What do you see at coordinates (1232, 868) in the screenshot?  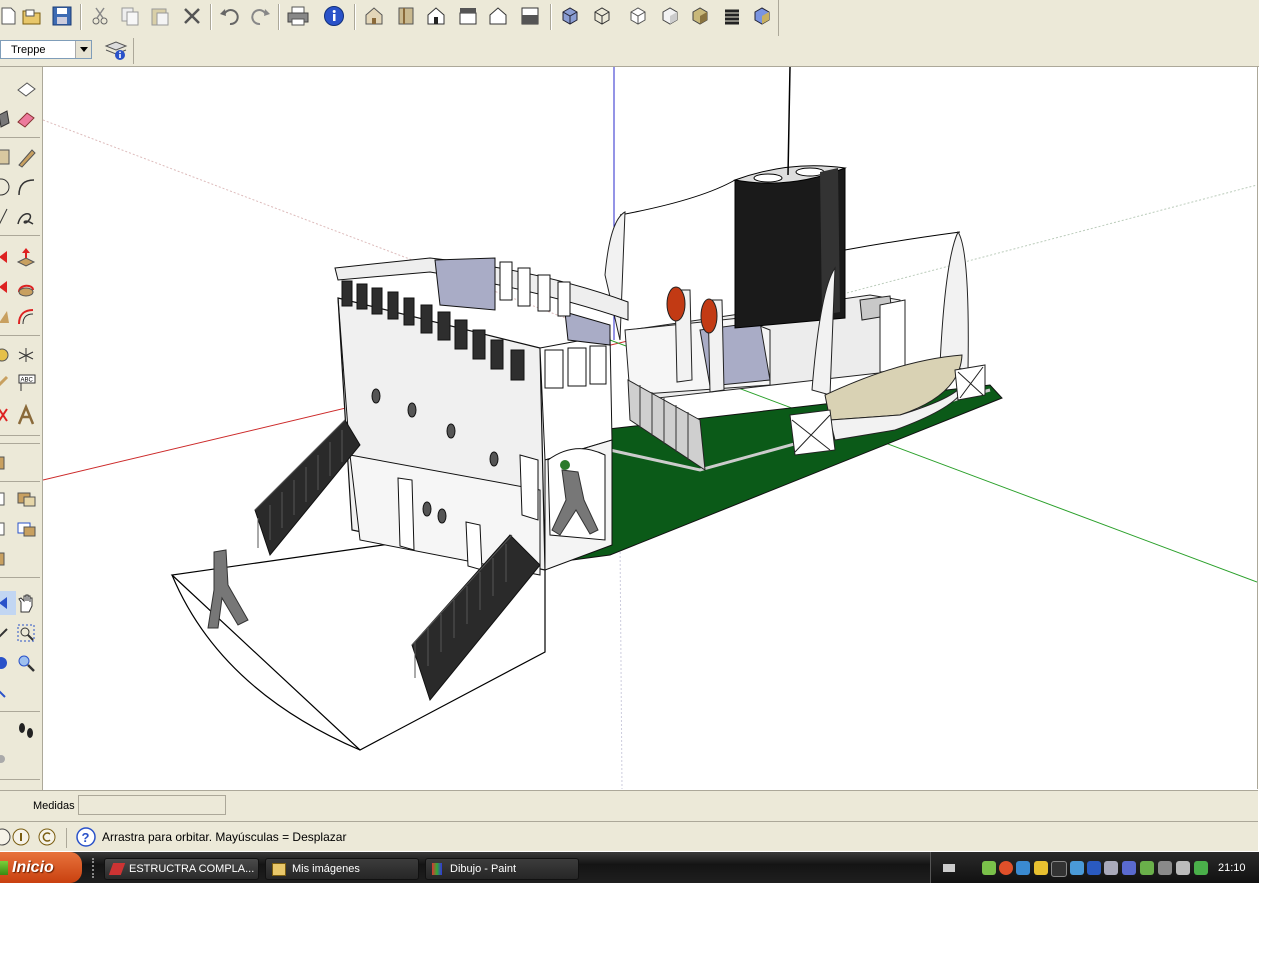 I see `clock: 21:10` at bounding box center [1232, 868].